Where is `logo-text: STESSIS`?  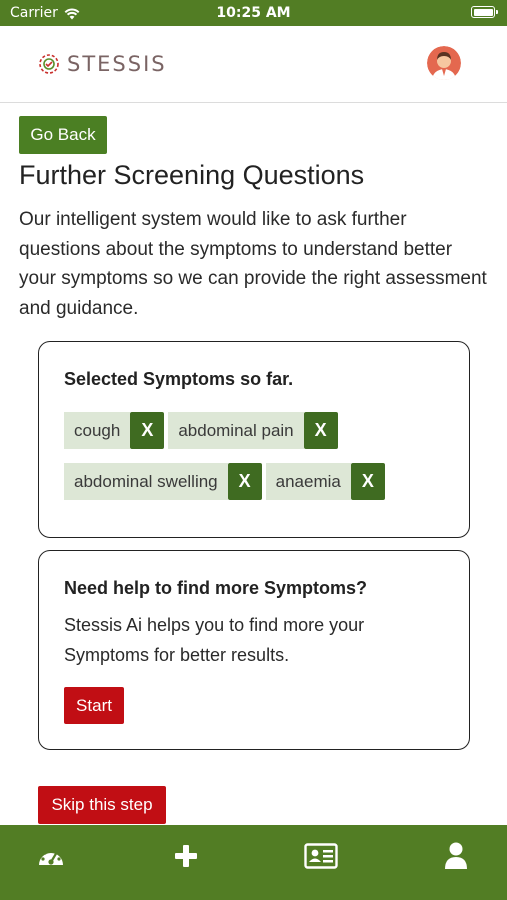 logo-text: STESSIS is located at coordinates (117, 64).